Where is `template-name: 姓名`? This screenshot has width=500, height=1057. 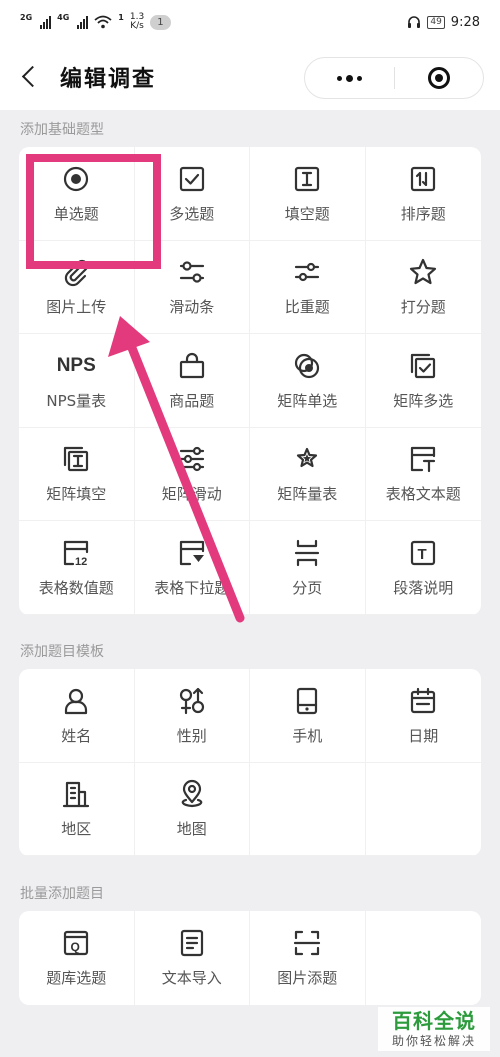 template-name: 姓名 is located at coordinates (77, 716).